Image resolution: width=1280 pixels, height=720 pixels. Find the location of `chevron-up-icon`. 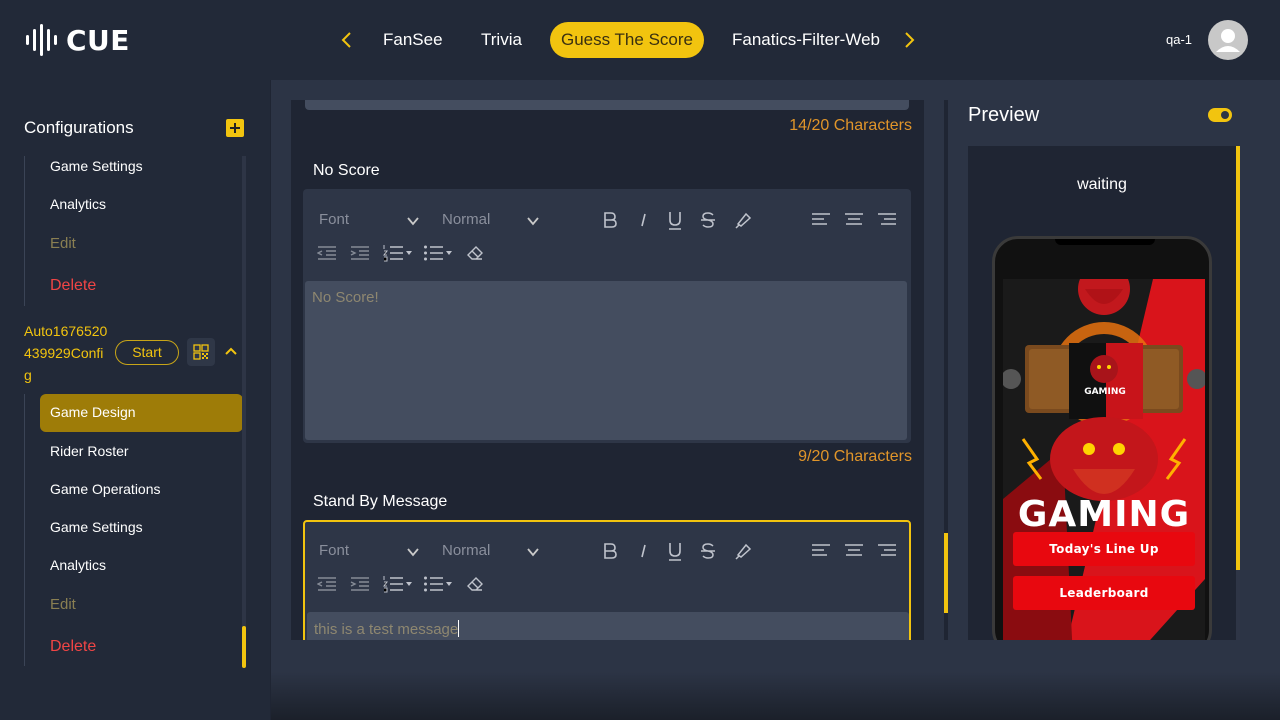

chevron-up-icon is located at coordinates (231, 351).